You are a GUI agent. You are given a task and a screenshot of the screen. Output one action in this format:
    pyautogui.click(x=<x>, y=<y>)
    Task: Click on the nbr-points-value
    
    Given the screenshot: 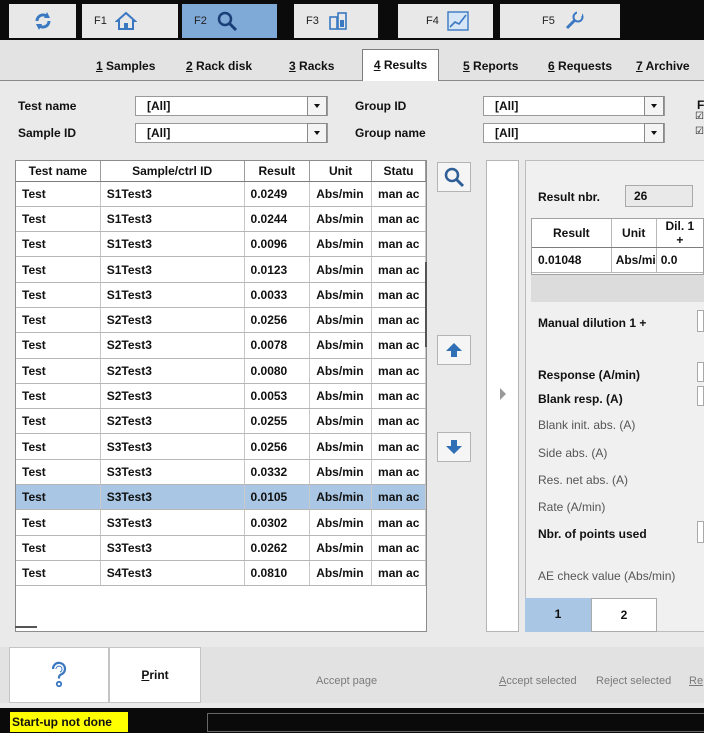 What is the action you would take?
    pyautogui.click(x=700, y=532)
    